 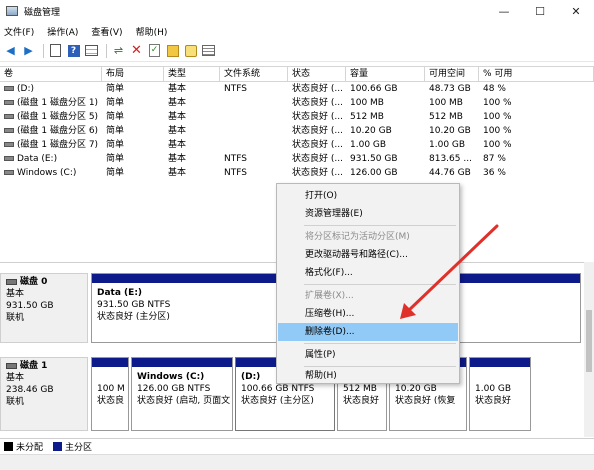 What do you see at coordinates (368, 196) in the screenshot?
I see `ctx-open: 打开(O)` at bounding box center [368, 196].